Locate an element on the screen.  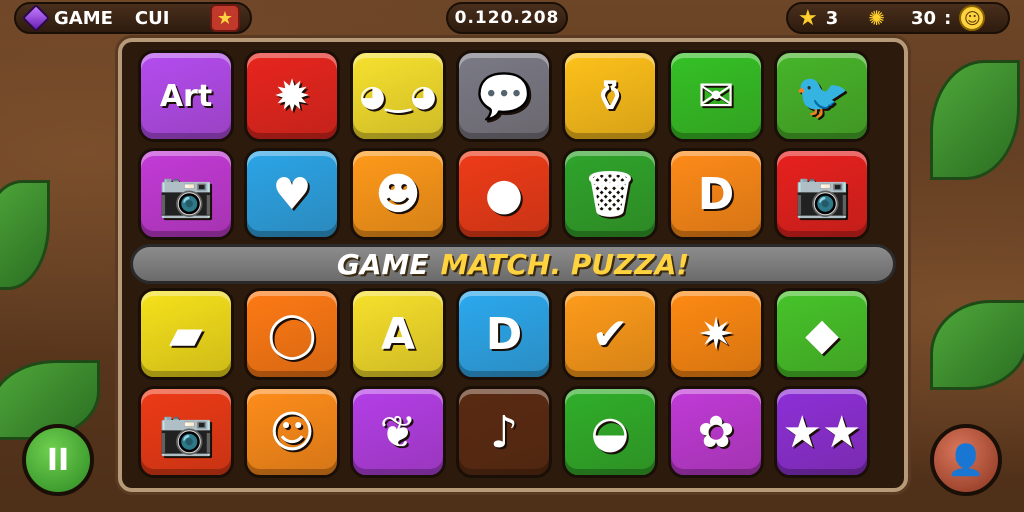
pause-button: II is located at coordinates (58, 460).